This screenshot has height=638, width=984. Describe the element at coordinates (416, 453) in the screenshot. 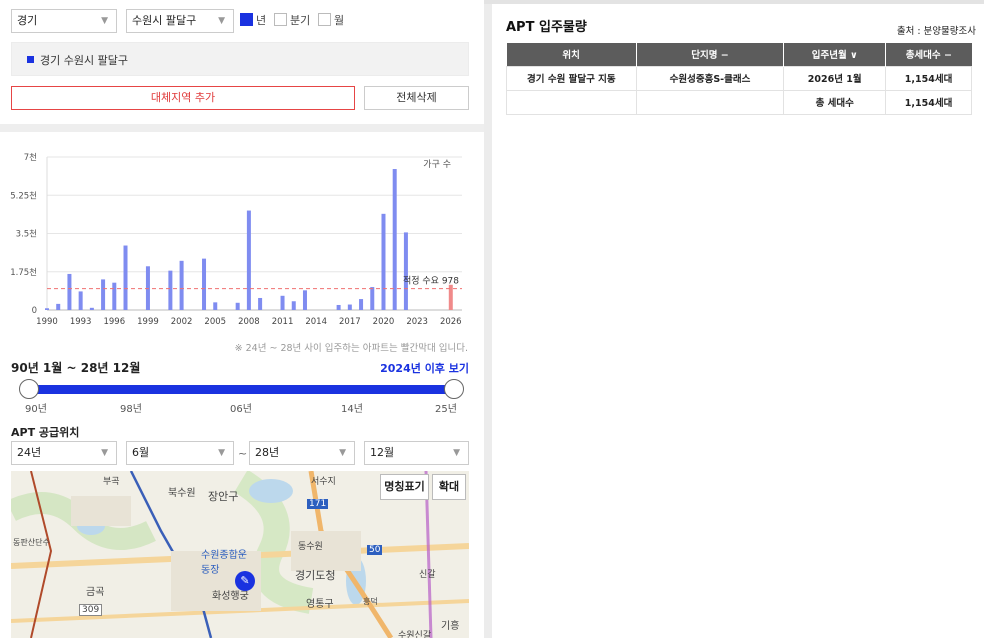

I see `to-month-select: 12월 ▼` at that location.